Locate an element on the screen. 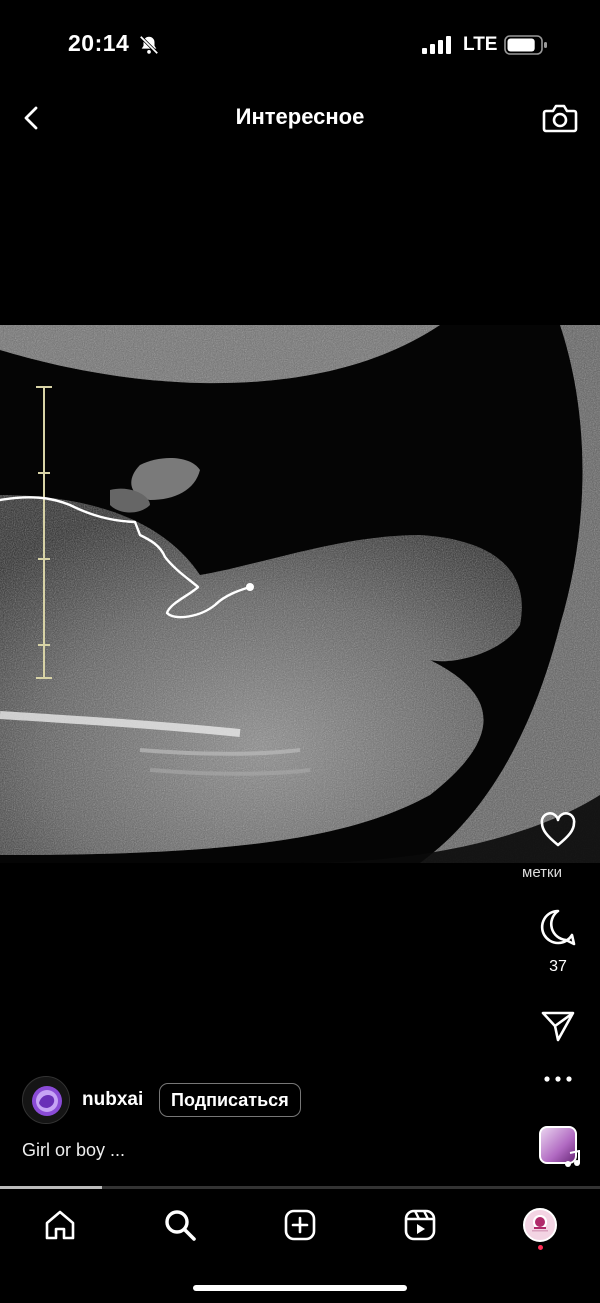  status-bar: 20:14 LTE is located at coordinates (300, 45).